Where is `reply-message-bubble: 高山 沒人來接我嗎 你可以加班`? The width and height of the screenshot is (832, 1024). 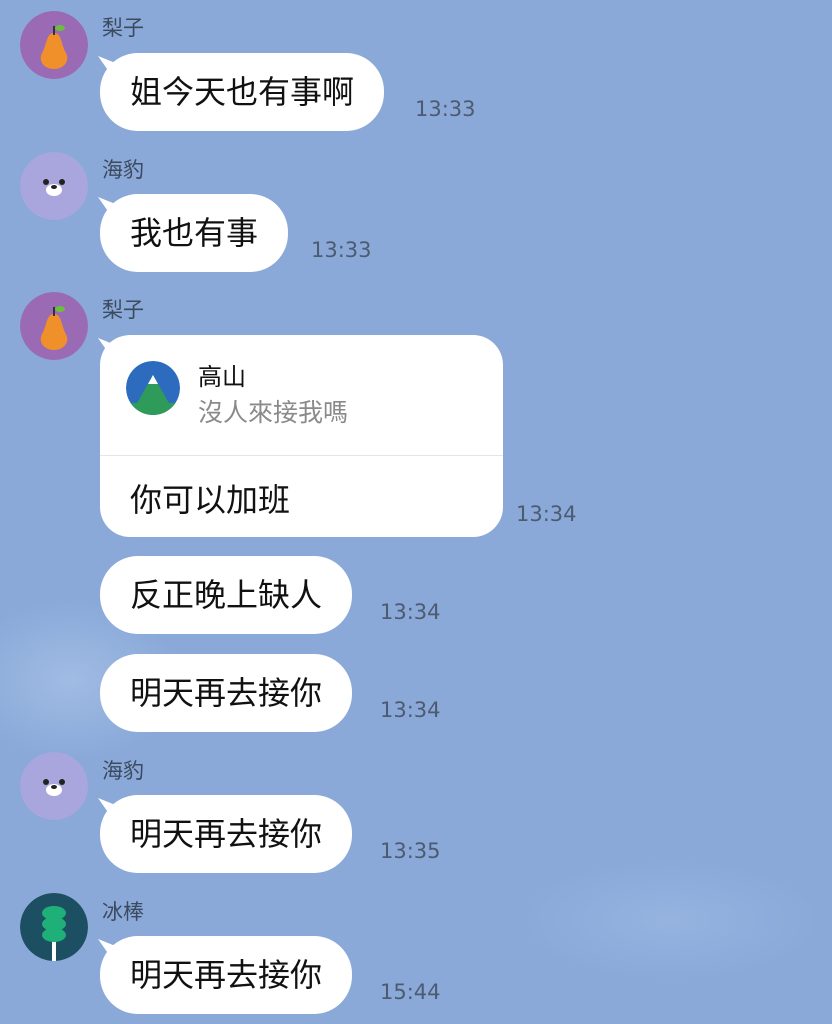
reply-message-bubble: 高山 沒人來接我嗎 你可以加班 is located at coordinates (301, 436).